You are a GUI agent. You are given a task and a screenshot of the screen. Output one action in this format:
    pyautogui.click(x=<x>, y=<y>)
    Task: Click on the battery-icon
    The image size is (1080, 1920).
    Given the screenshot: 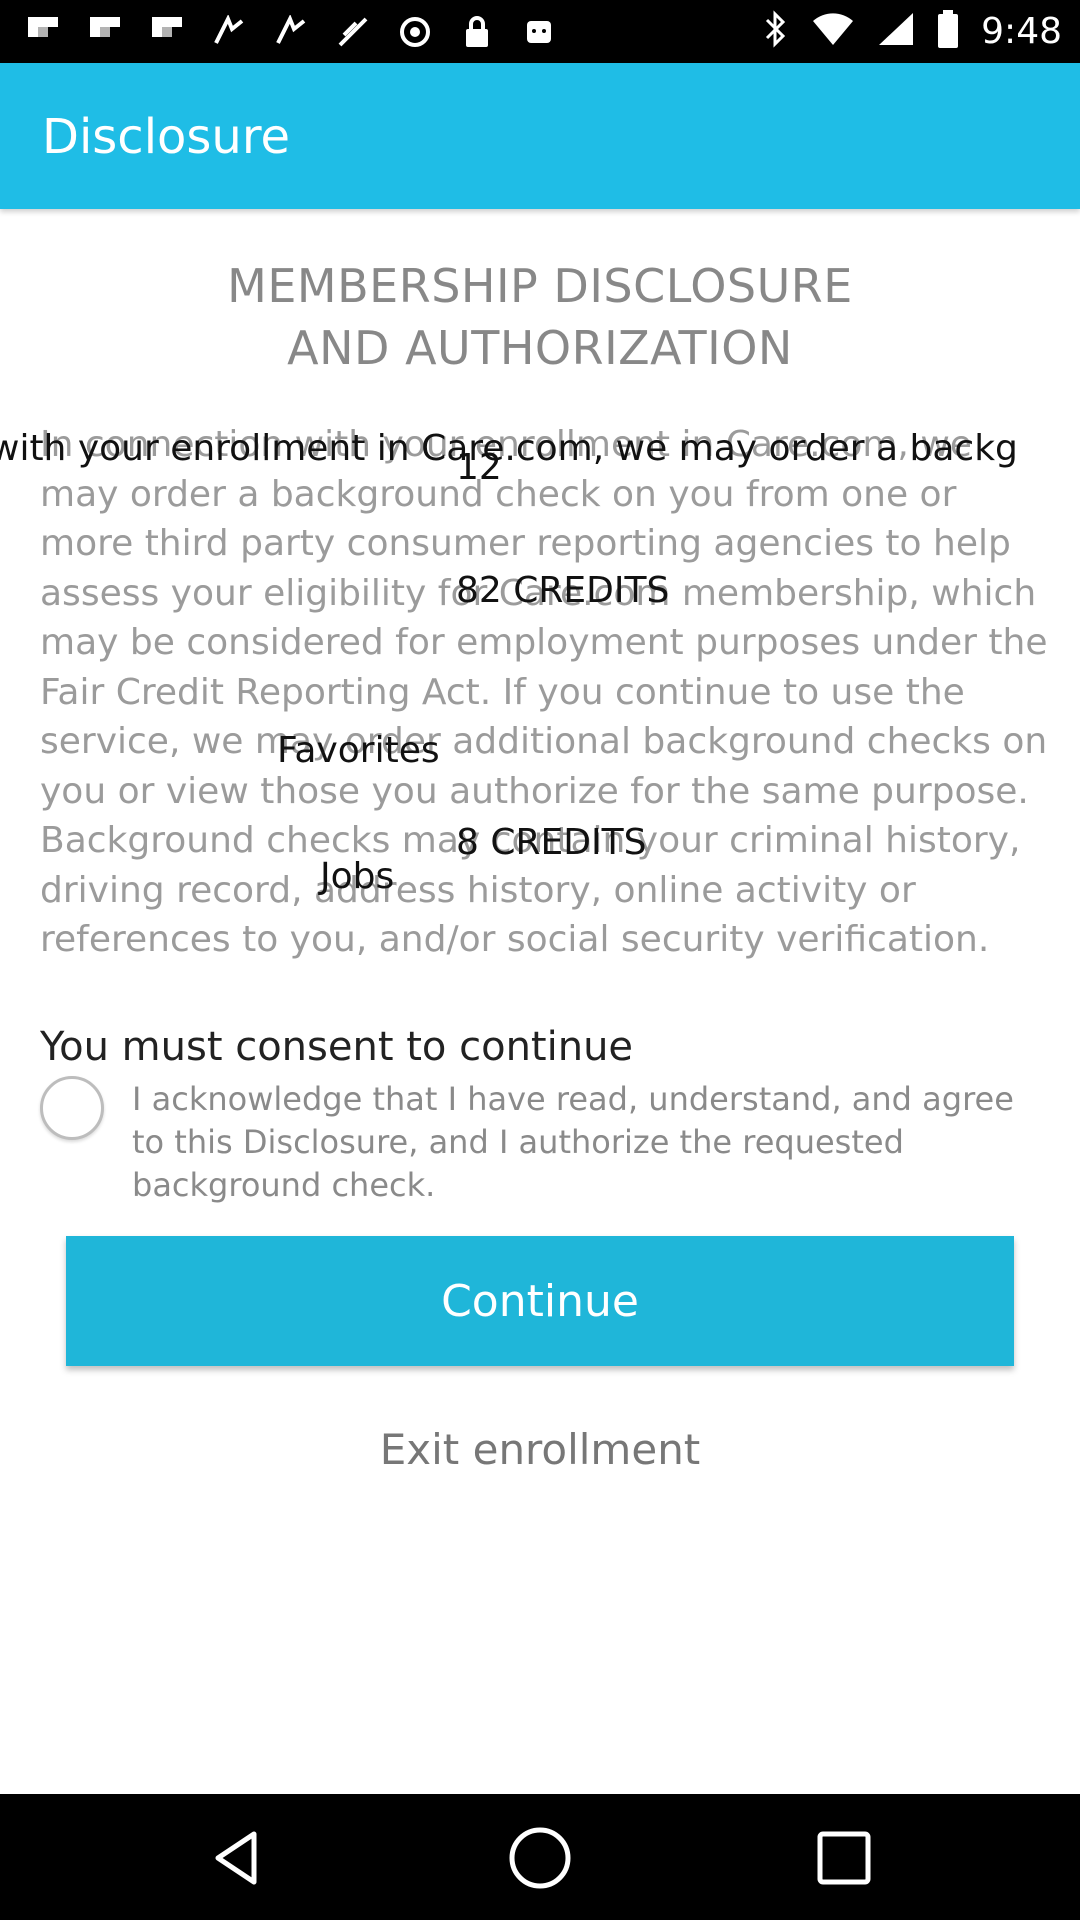 What is the action you would take?
    pyautogui.click(x=948, y=31)
    